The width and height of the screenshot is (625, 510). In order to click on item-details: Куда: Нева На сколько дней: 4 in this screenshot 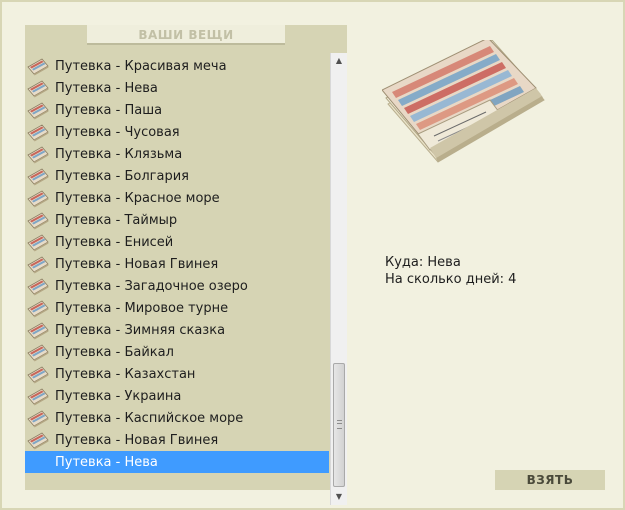, I will do `click(450, 271)`.